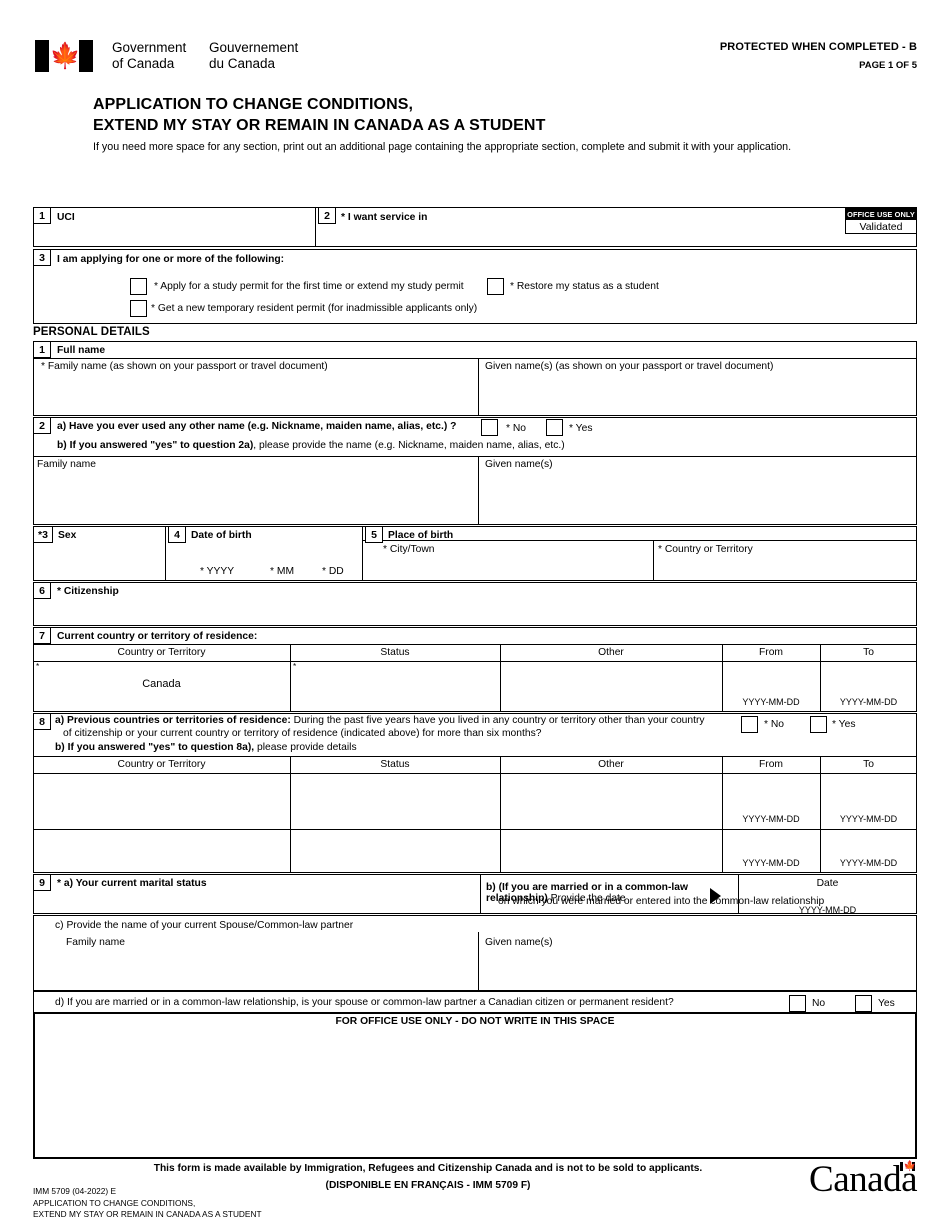 Image resolution: width=950 pixels, height=1230 pixels. I want to click on spouse-family-name-label: Family name, so click(95, 942).